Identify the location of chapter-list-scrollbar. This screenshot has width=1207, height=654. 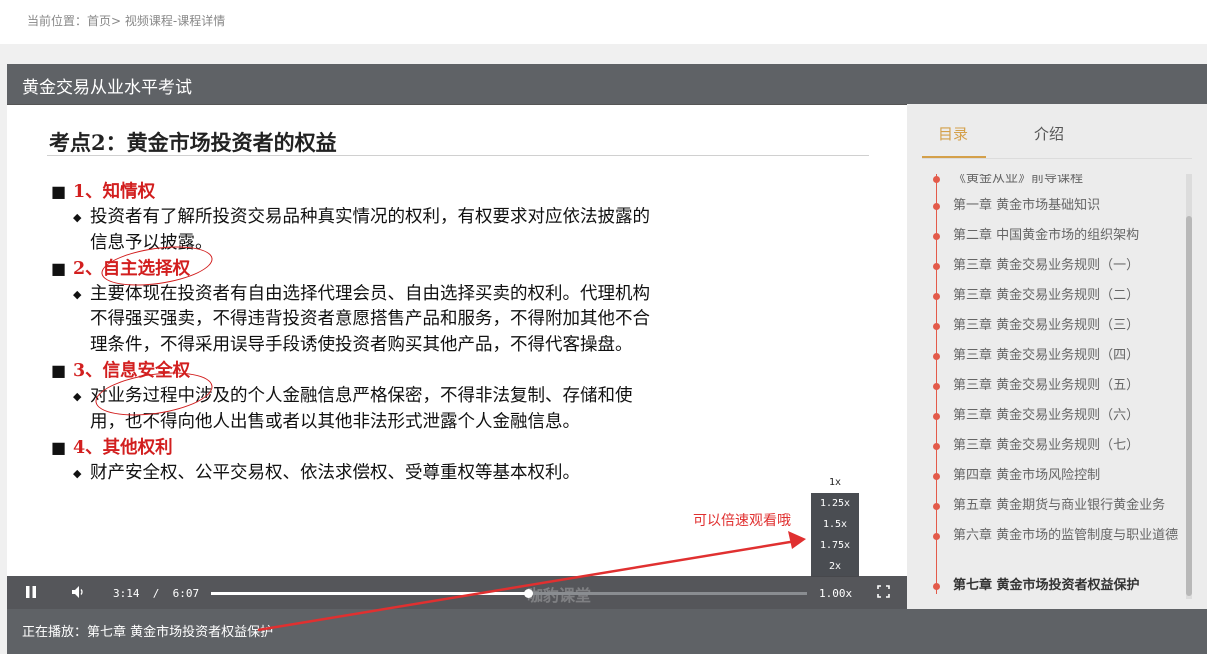
(1189, 386).